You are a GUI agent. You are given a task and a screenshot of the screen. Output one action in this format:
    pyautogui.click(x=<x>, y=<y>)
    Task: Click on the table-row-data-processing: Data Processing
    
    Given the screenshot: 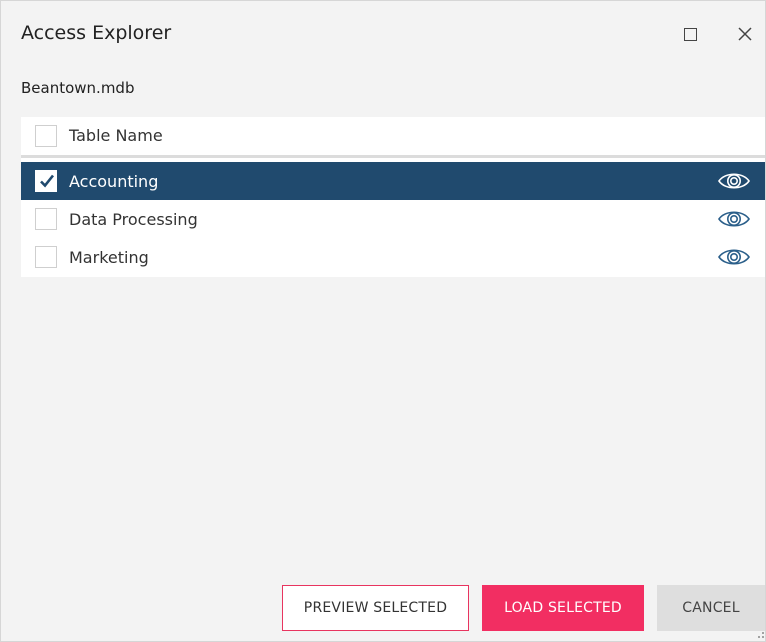 What is the action you would take?
    pyautogui.click(x=393, y=219)
    